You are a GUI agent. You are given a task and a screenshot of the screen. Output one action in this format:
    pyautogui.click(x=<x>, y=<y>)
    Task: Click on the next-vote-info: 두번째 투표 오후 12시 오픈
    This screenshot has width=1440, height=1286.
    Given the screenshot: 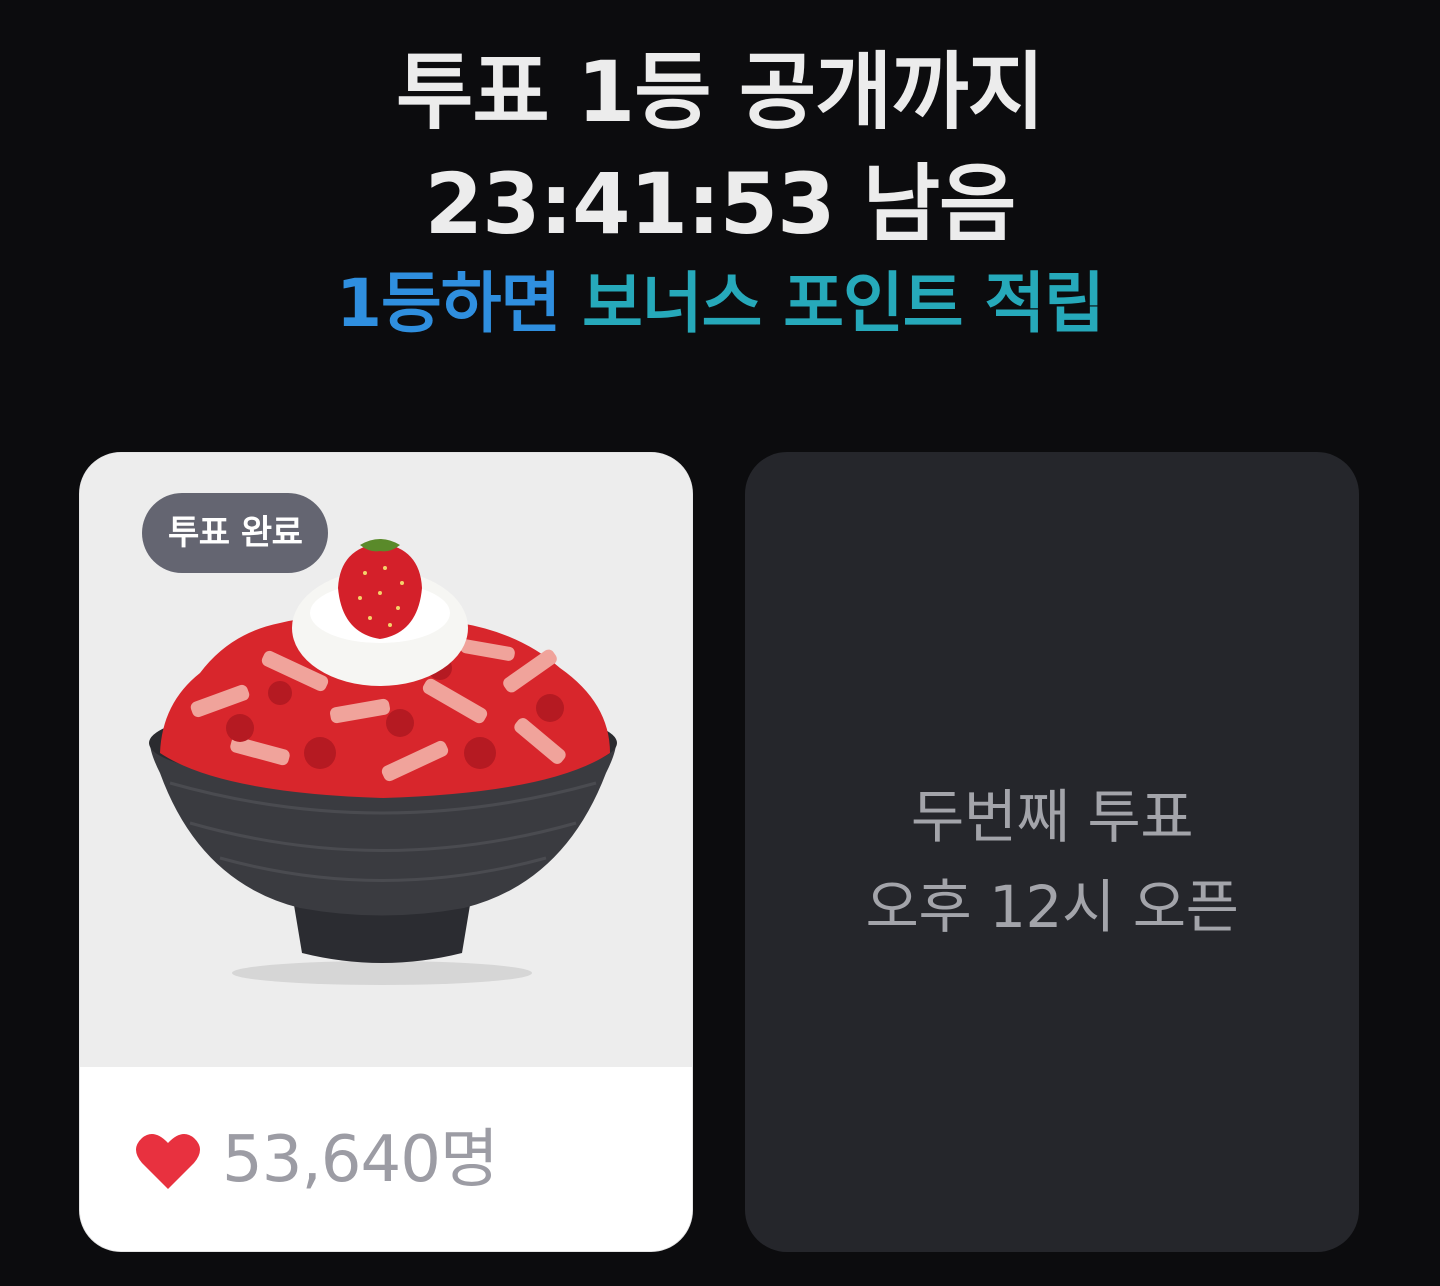 What is the action you would take?
    pyautogui.click(x=1052, y=862)
    